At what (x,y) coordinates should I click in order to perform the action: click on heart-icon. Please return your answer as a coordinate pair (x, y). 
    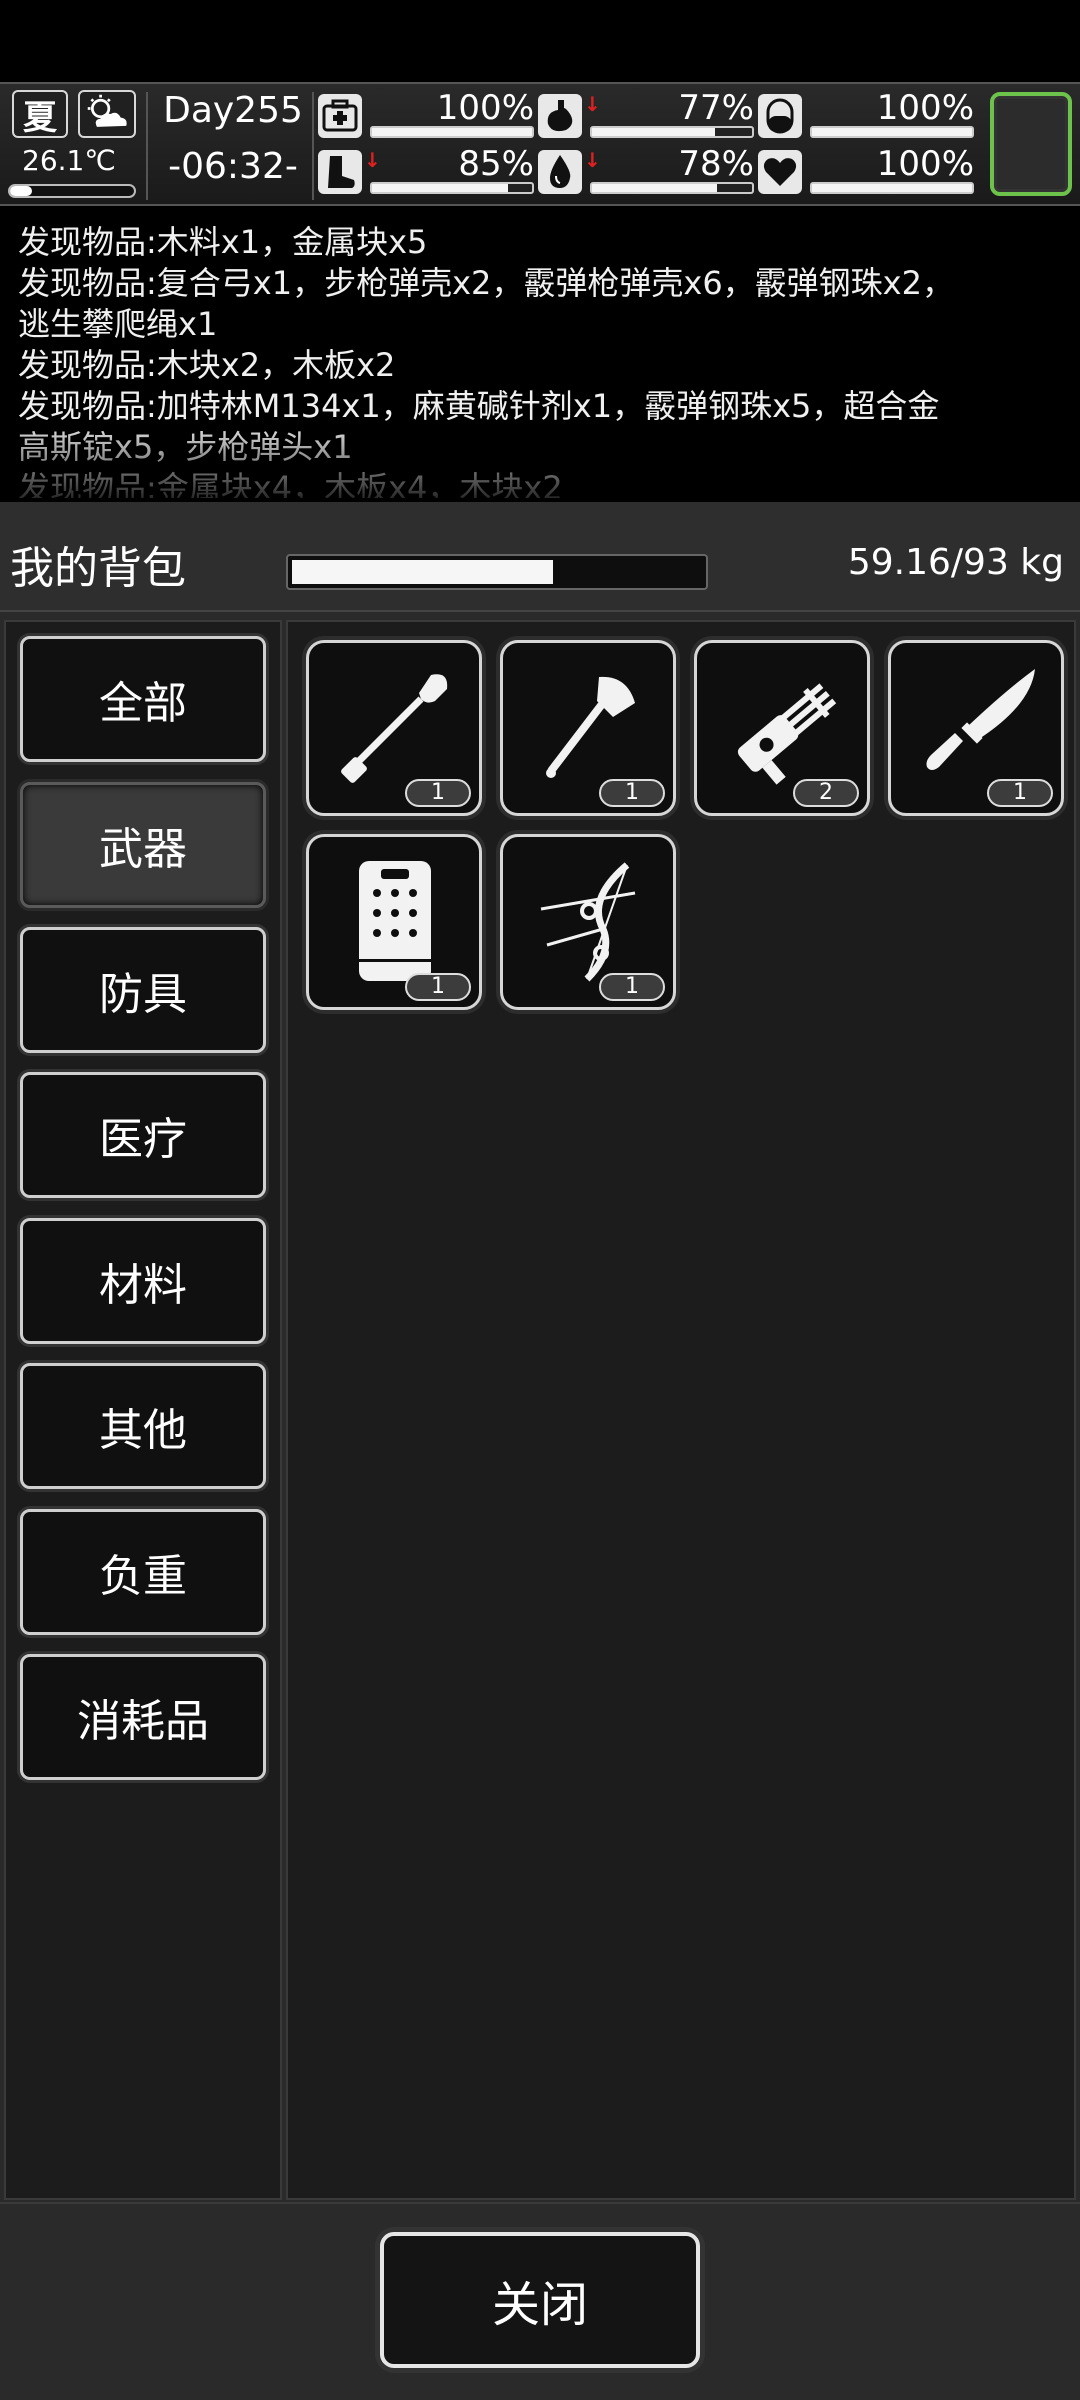
    Looking at the image, I should click on (780, 172).